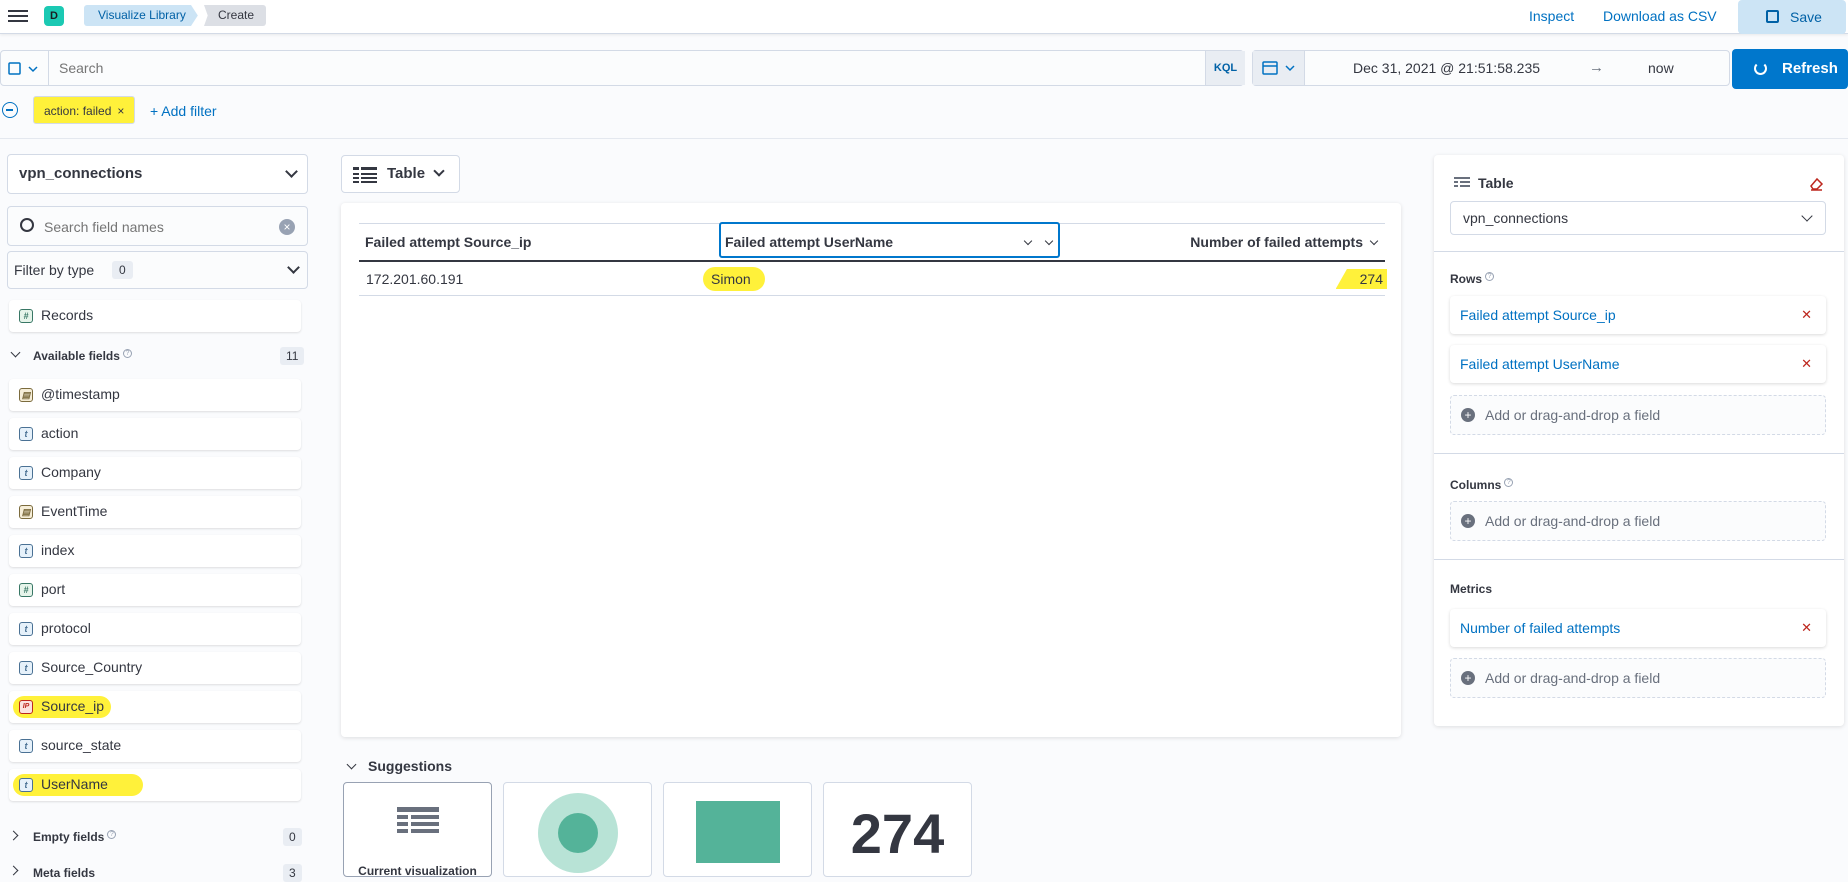 The image size is (1848, 882). Describe the element at coordinates (1638, 364) in the screenshot. I see `row-dimension-username: Failed attempt UserName ✕` at that location.